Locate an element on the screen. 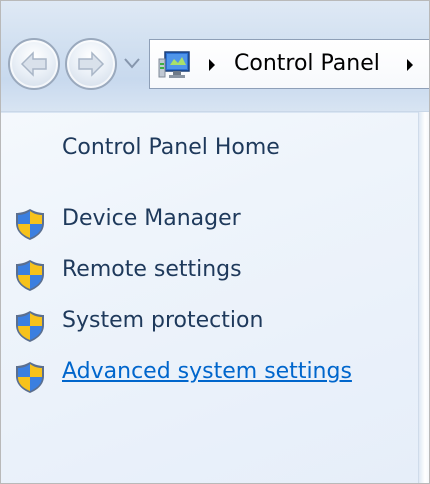 The image size is (430, 484). task-label: Device Manager is located at coordinates (151, 218).